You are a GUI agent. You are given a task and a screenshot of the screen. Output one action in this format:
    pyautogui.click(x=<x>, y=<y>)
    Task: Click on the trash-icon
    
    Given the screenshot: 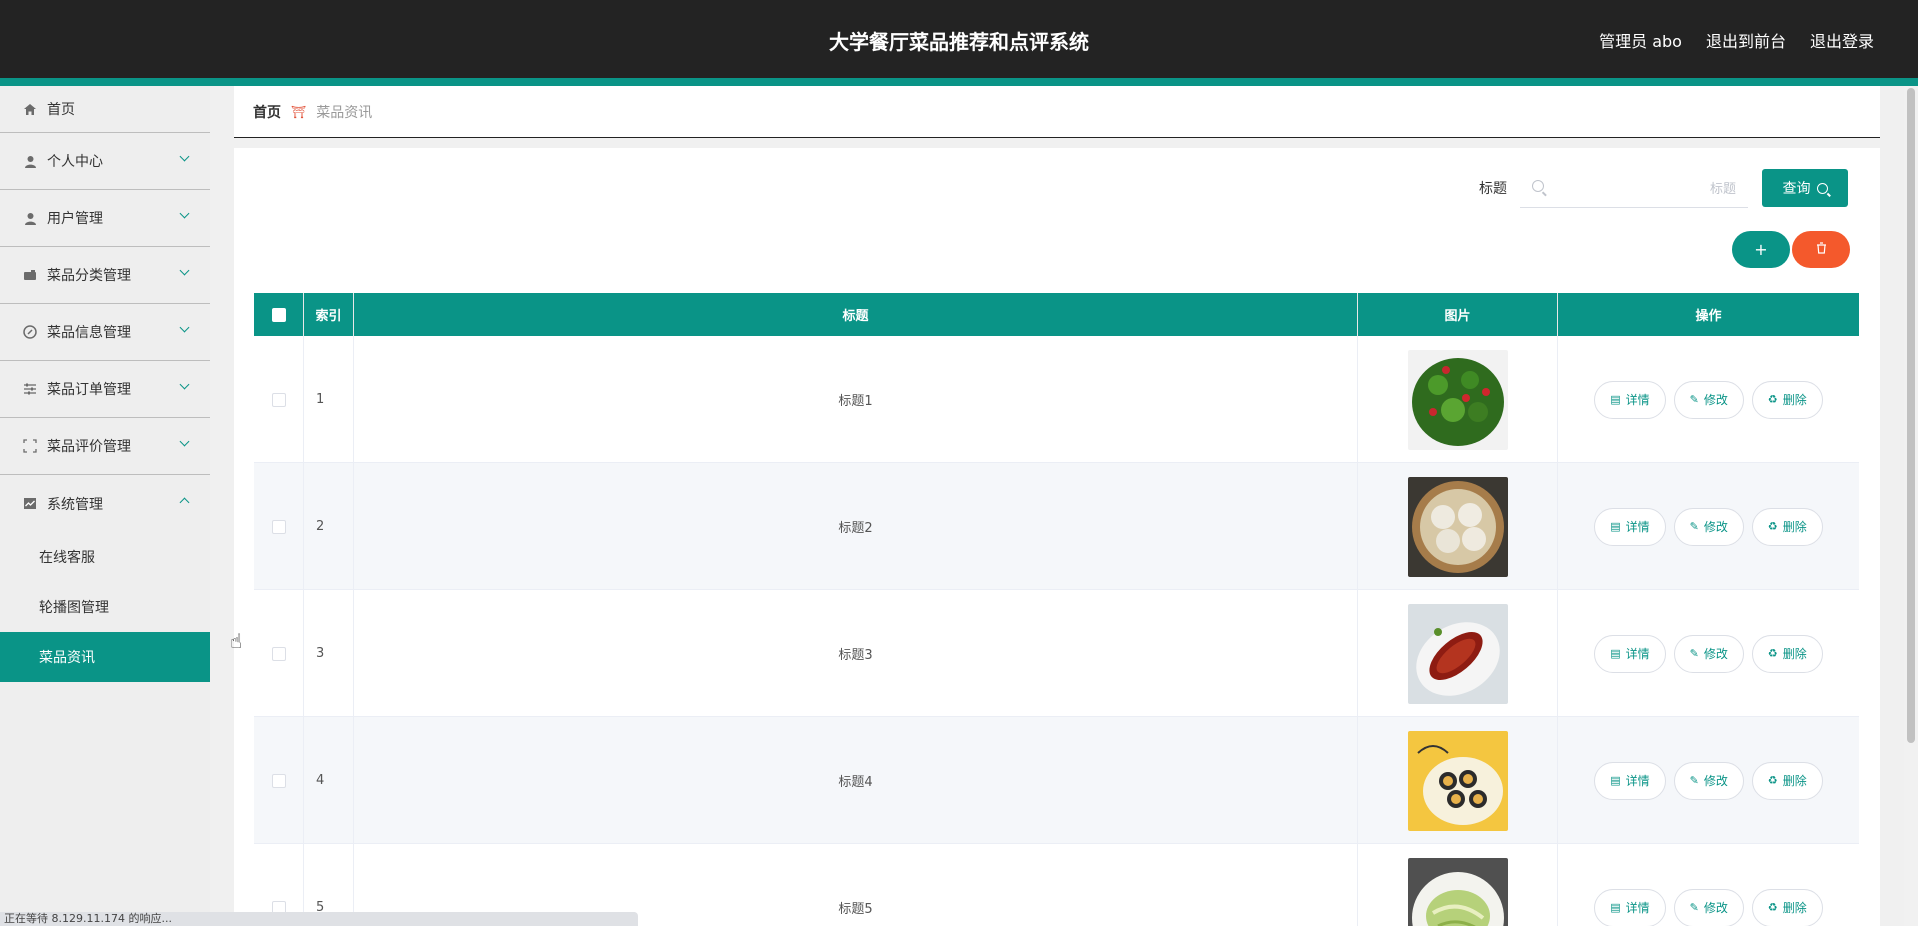 What is the action you would take?
    pyautogui.click(x=1821, y=249)
    